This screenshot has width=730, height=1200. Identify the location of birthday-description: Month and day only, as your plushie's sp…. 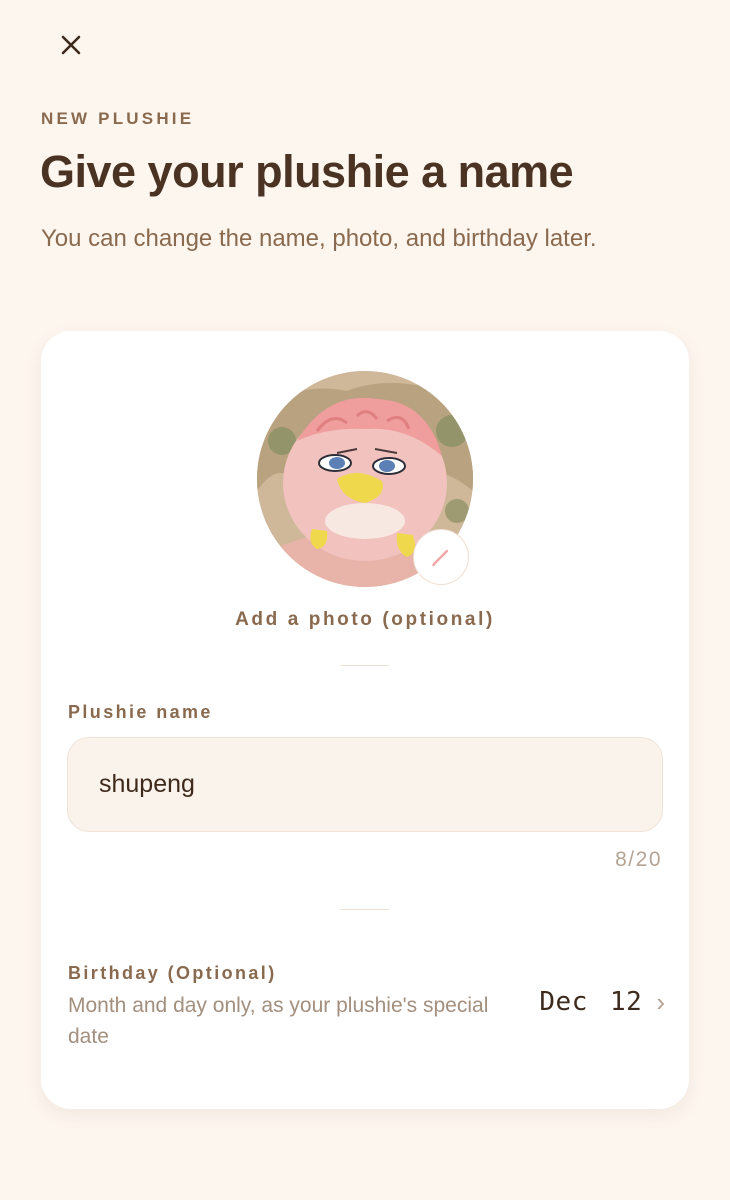
(278, 1021).